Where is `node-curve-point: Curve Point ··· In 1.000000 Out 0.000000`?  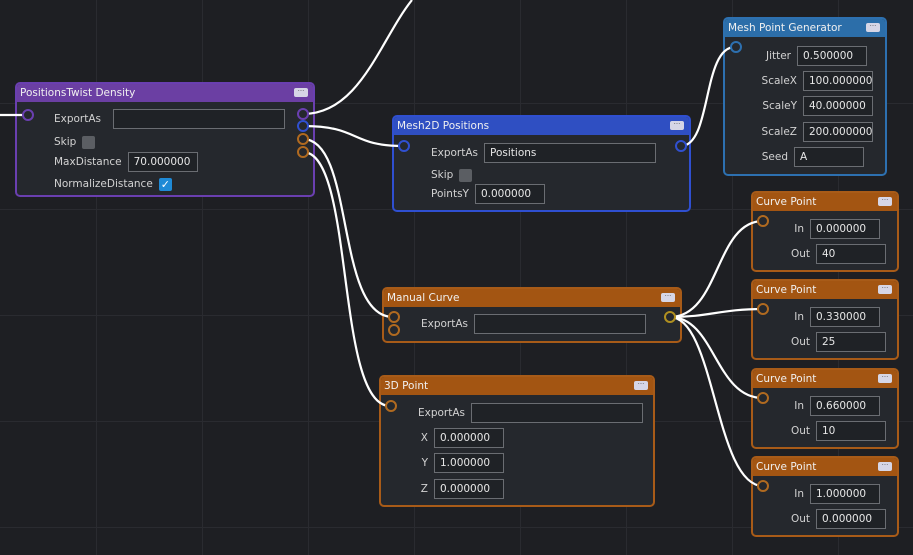
node-curve-point: Curve Point ··· In 1.000000 Out 0.000000 is located at coordinates (825, 496).